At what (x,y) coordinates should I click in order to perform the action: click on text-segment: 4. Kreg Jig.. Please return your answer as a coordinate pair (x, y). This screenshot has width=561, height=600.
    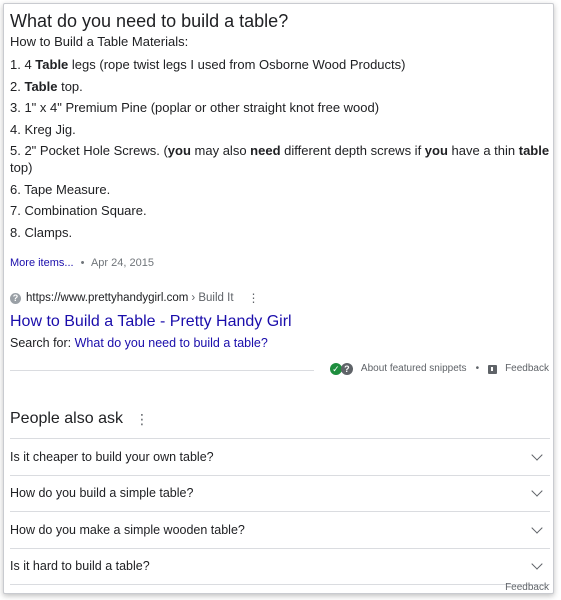
    Looking at the image, I should click on (43, 129).